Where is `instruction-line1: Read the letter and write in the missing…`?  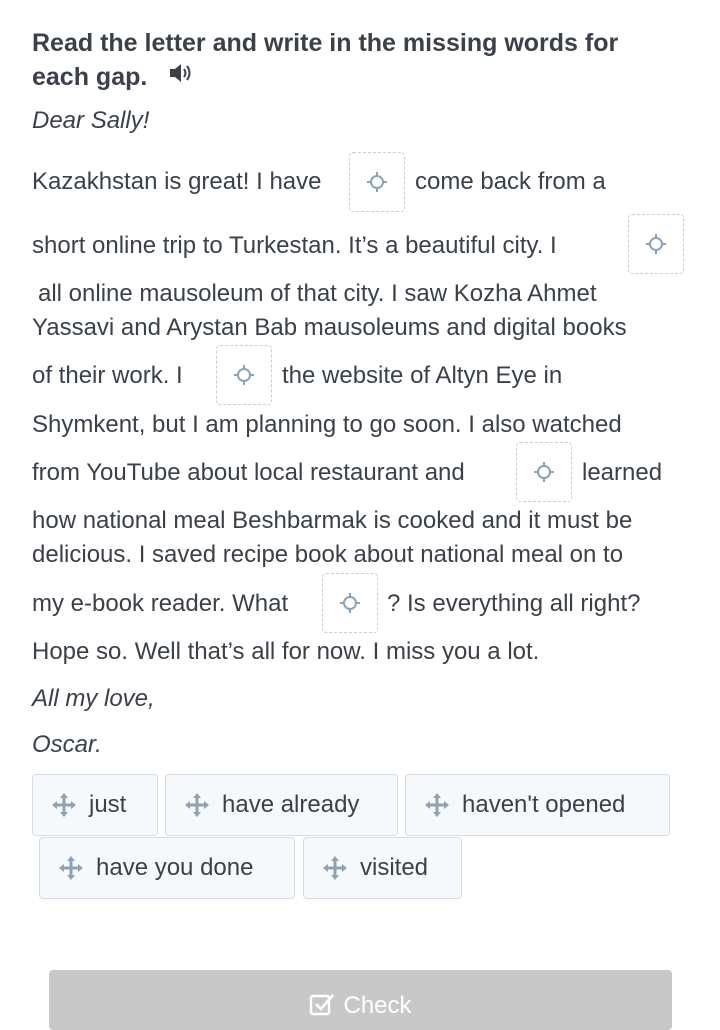 instruction-line1: Read the letter and write in the missing… is located at coordinates (325, 43).